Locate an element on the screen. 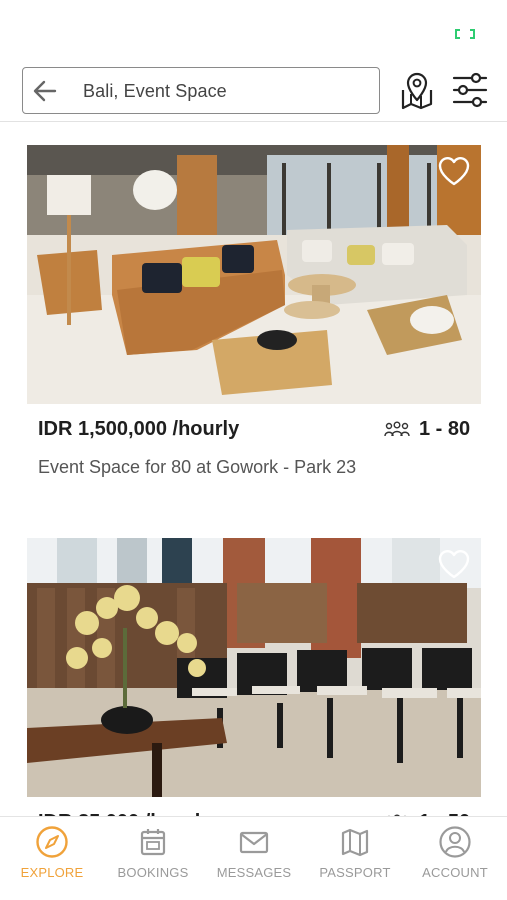 The image size is (507, 900). tab-label: BOOKINGS is located at coordinates (153, 872).